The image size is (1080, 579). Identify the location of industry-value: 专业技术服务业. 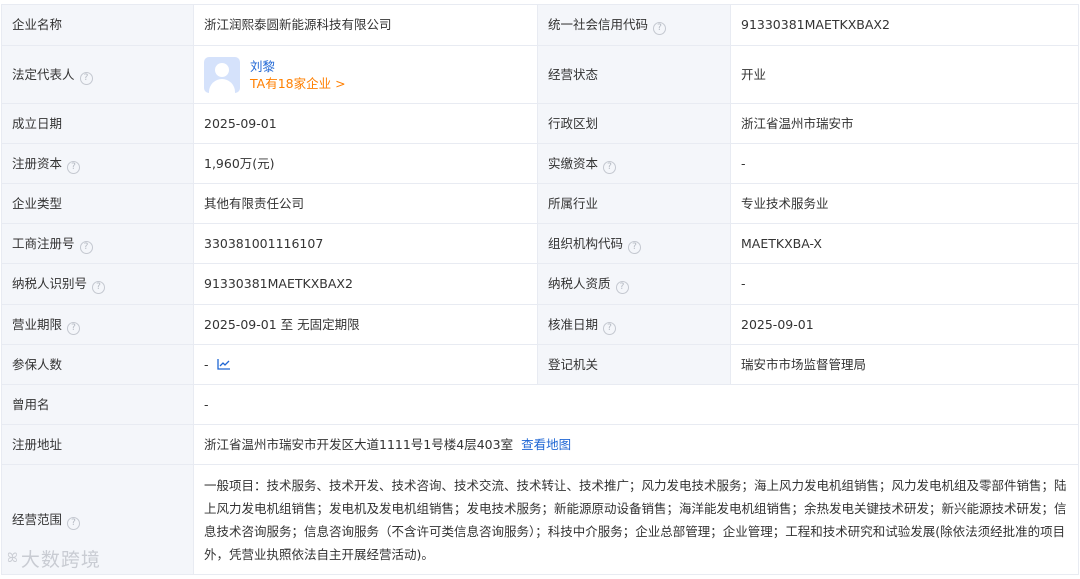
(904, 203).